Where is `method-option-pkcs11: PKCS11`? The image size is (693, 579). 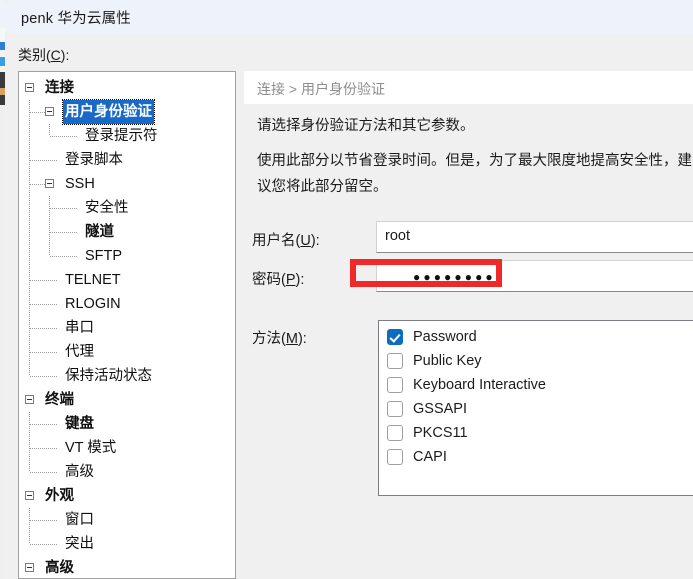 method-option-pkcs11: PKCS11 is located at coordinates (536, 433).